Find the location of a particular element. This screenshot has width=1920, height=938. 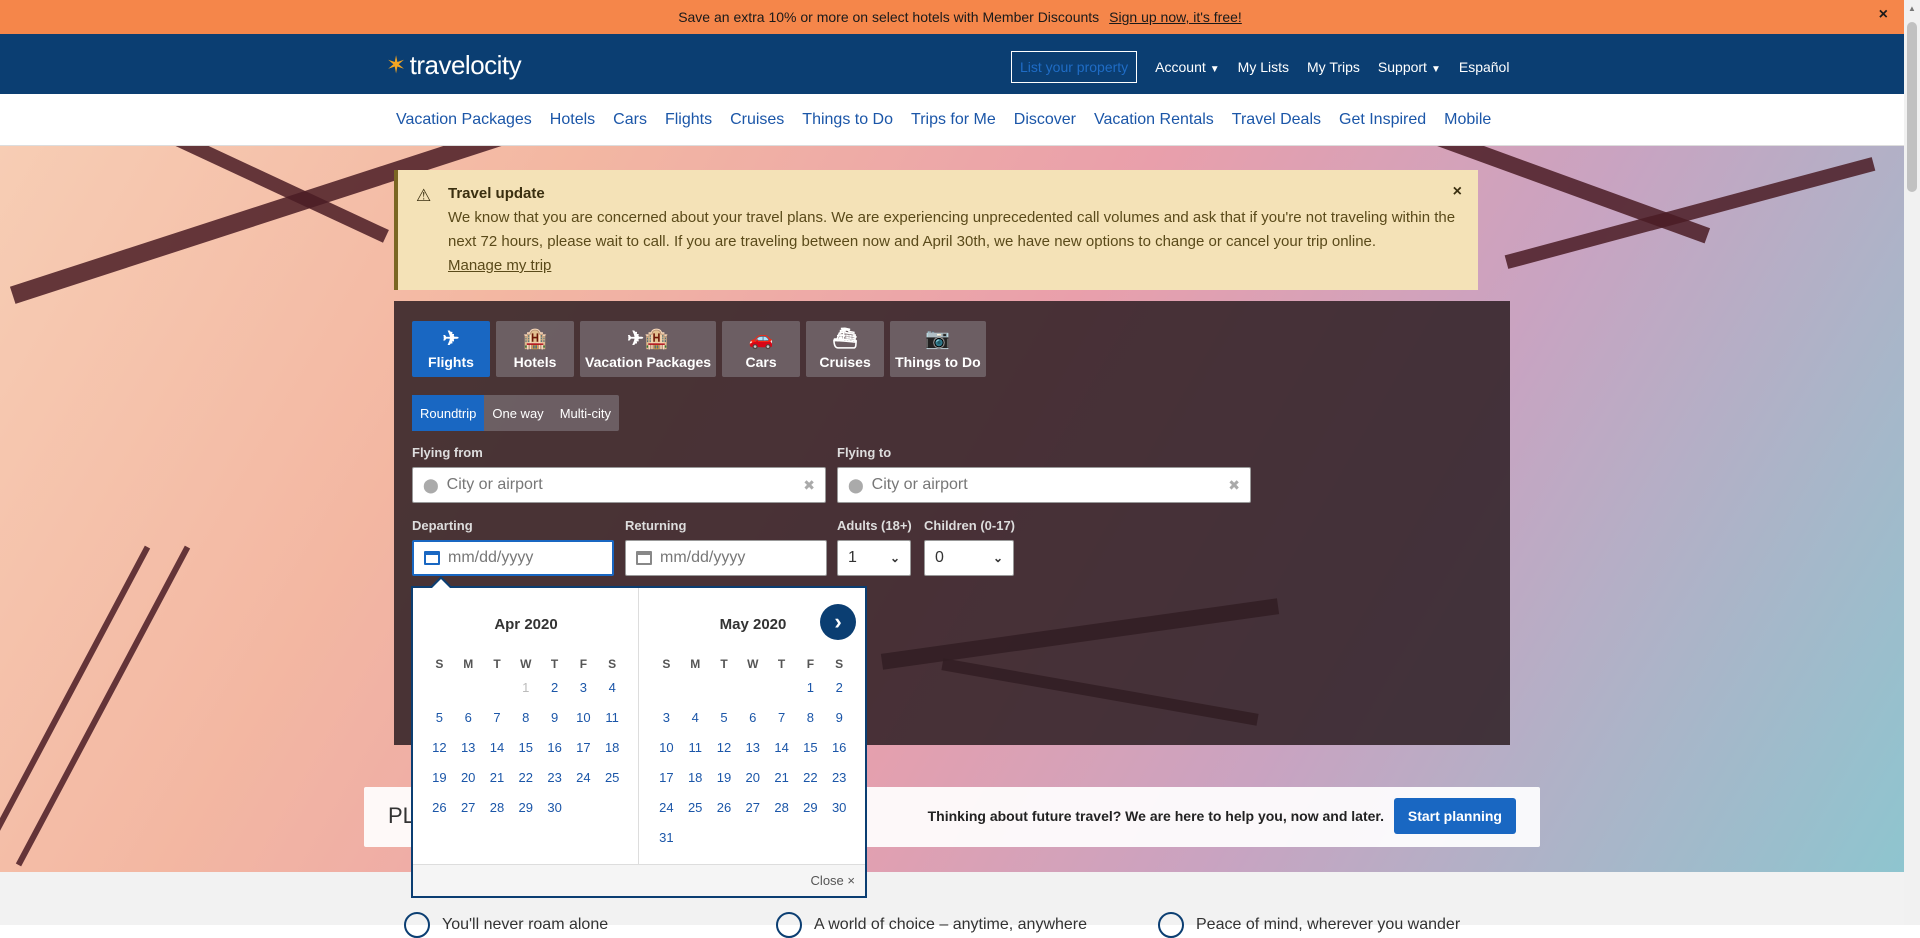

nav-link-mobile: Mobile is located at coordinates (1467, 120).